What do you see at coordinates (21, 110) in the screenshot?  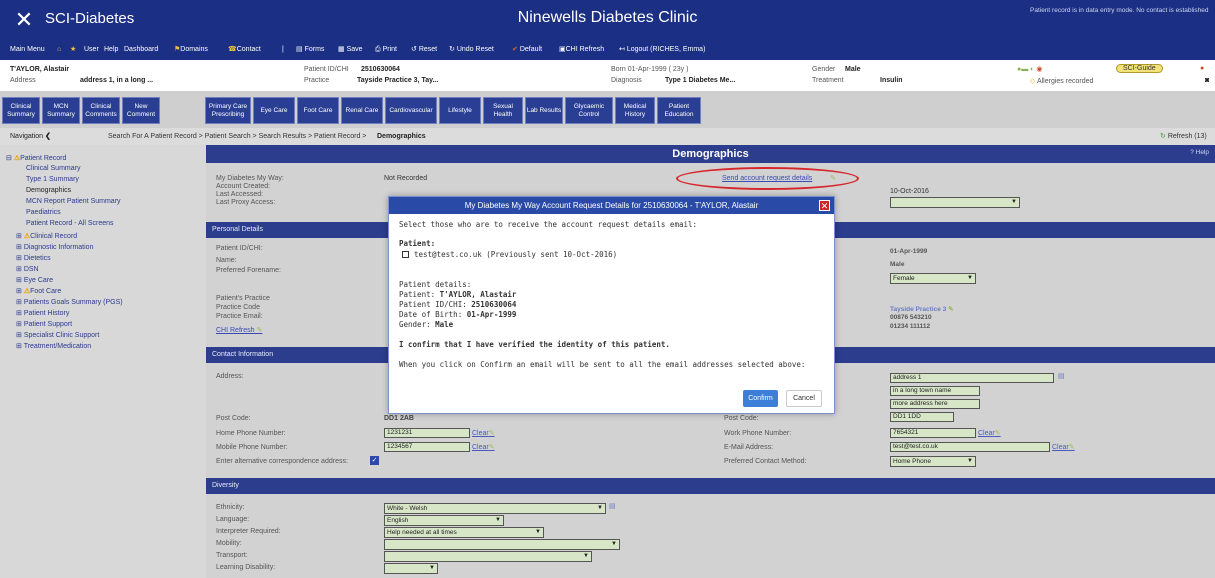 I see `tab-clinical-summary: Clinical Summary` at bounding box center [21, 110].